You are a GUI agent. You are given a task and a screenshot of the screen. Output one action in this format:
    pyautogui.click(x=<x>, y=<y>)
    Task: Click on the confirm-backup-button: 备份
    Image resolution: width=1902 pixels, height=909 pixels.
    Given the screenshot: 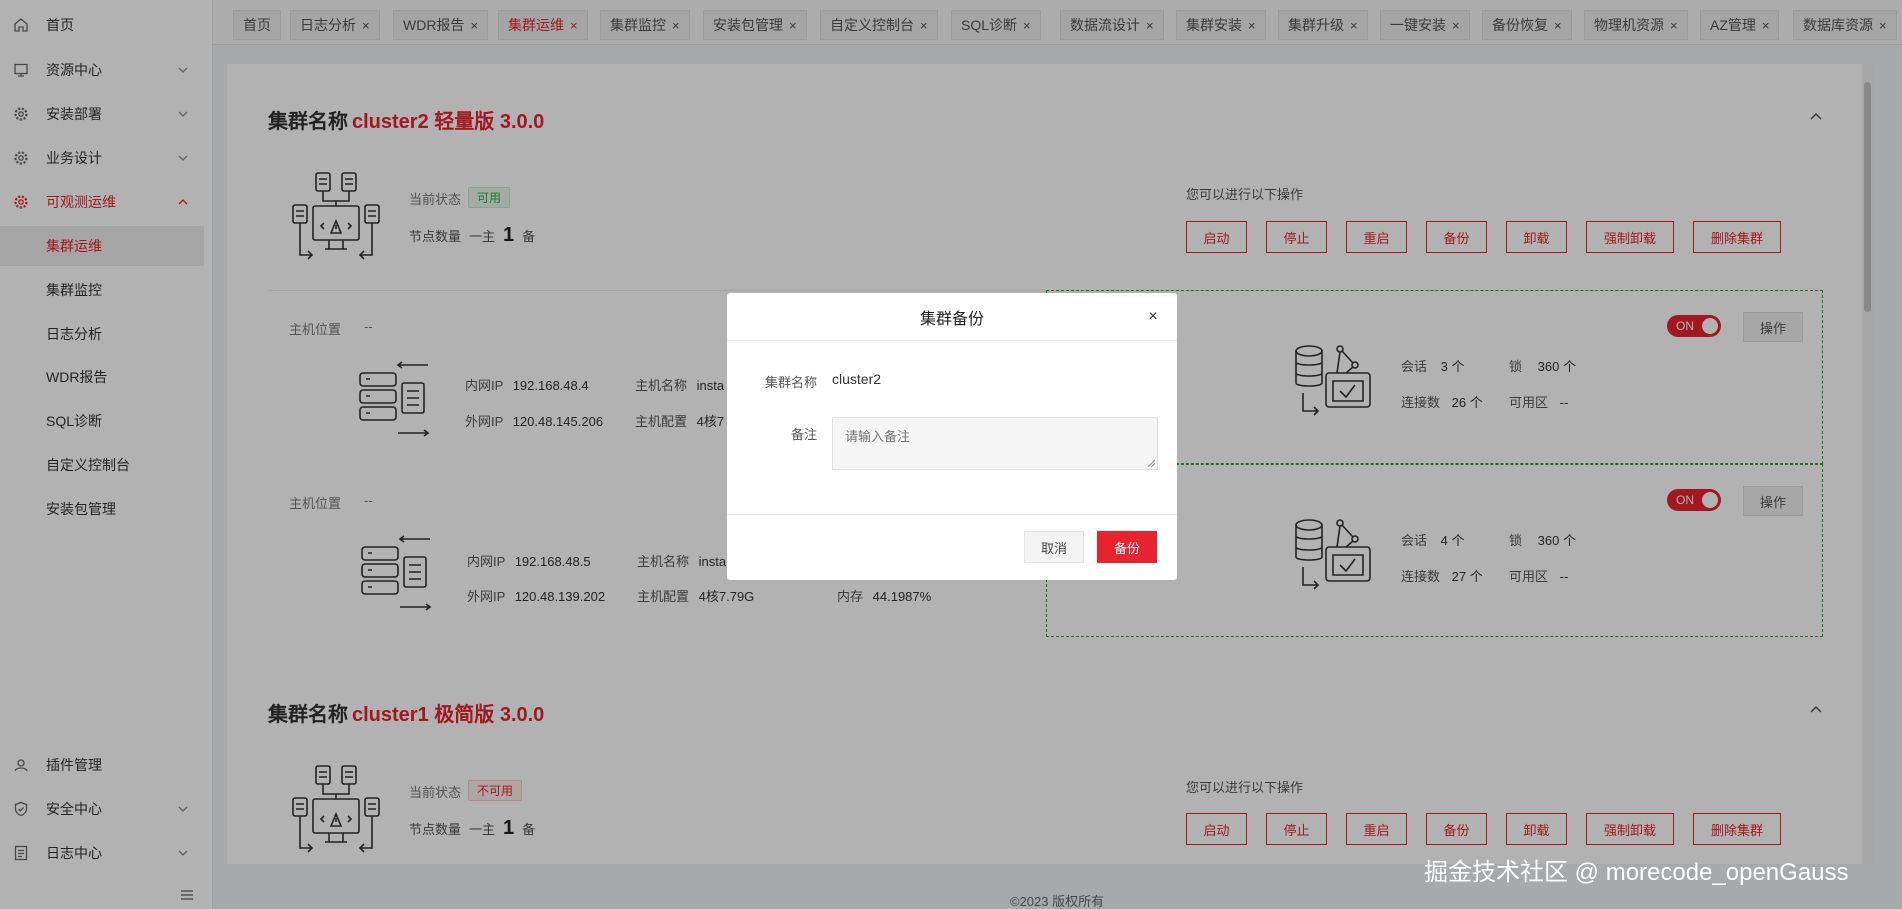 What is the action you would take?
    pyautogui.click(x=1127, y=547)
    